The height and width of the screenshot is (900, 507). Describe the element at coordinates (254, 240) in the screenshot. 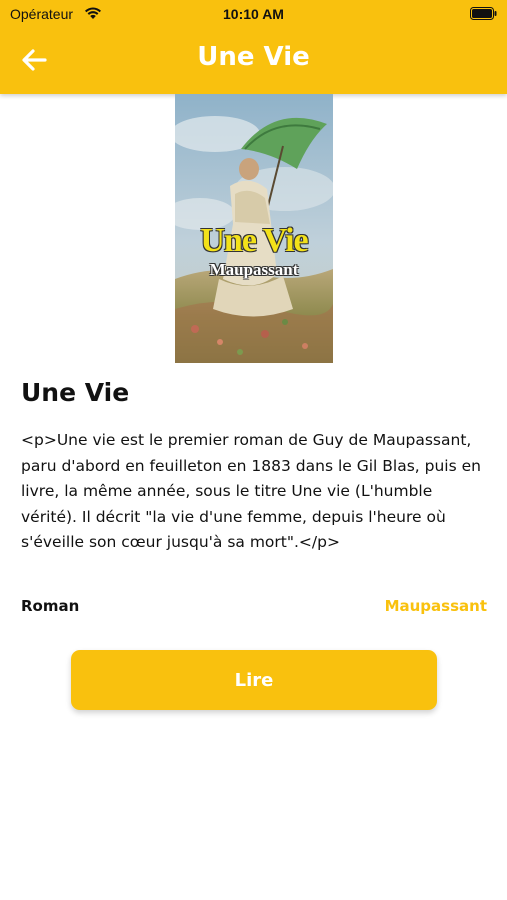

I see `cover-title: Une Vie` at that location.